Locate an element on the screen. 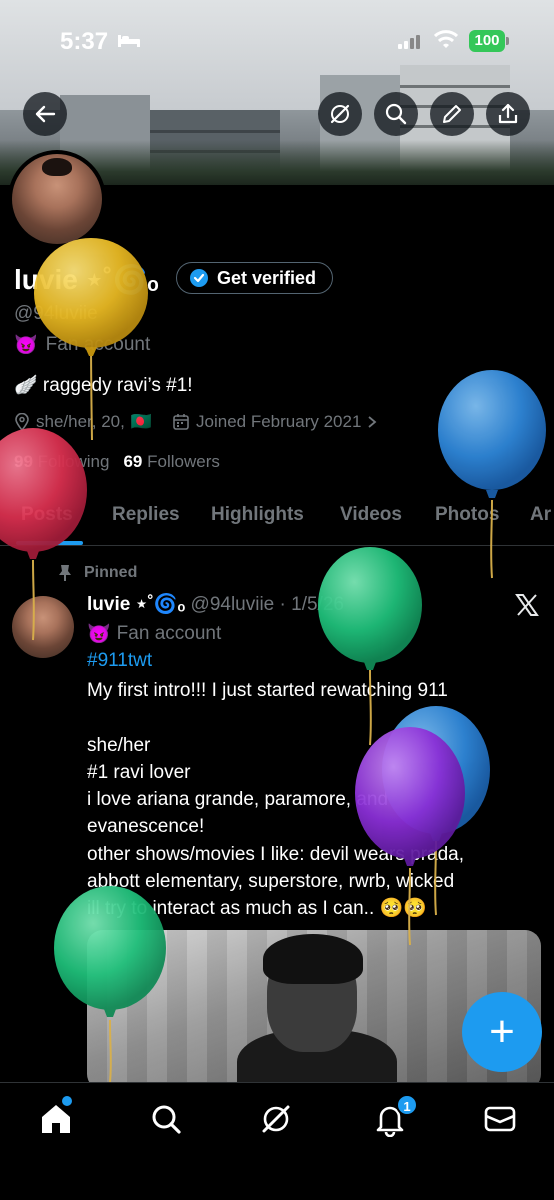  following-link: 99 Following is located at coordinates (61, 462).